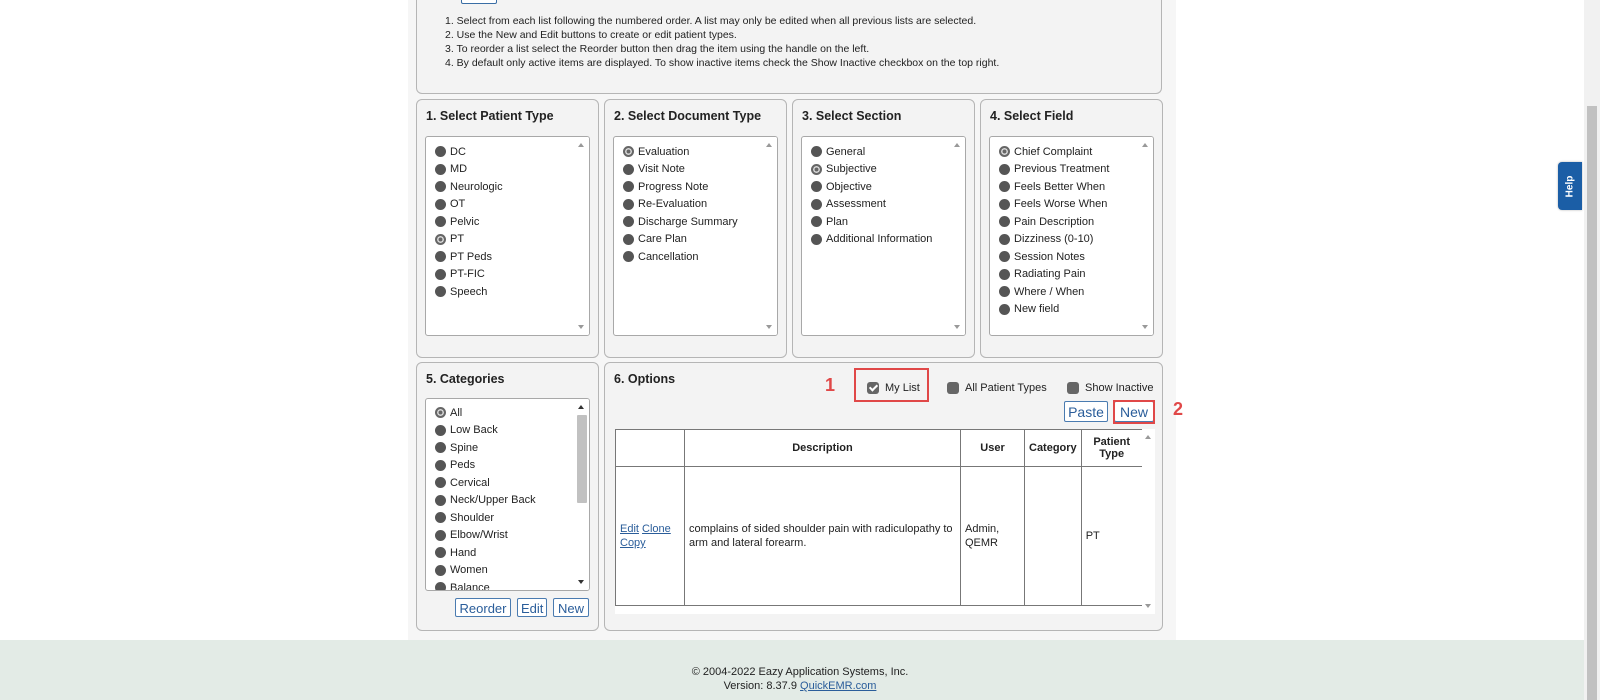 This screenshot has height=700, width=1600. I want to click on list-item: Chief Complaint, so click(1054, 152).